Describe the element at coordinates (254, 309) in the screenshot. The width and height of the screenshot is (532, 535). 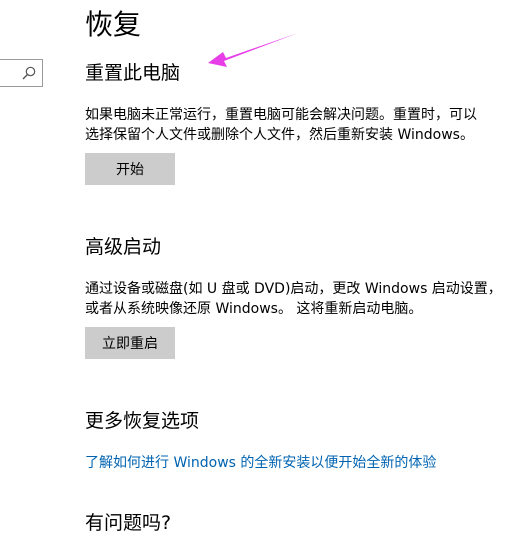
I see `advanced-description-line-2: 或者从系统映像还原 Windows。 这将重新启动电脑。` at that location.